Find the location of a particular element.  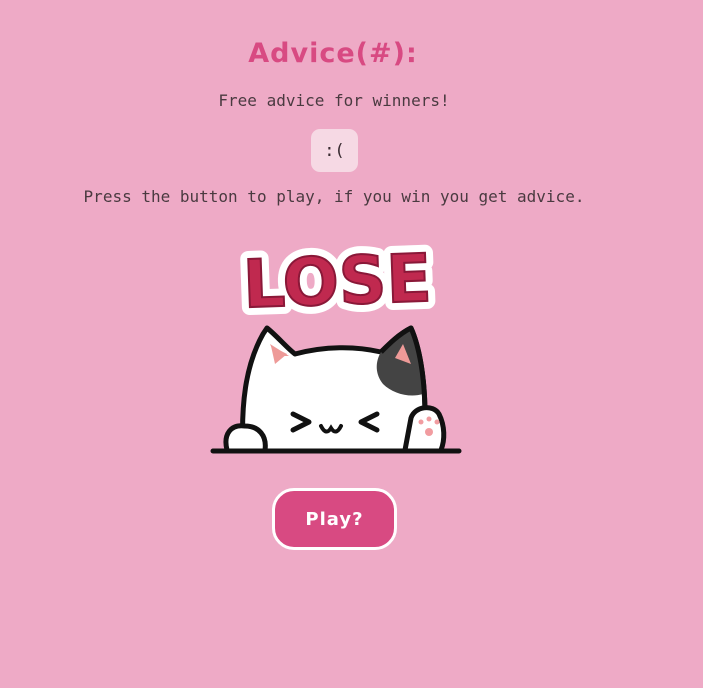

play-button: Play? is located at coordinates (334, 519).